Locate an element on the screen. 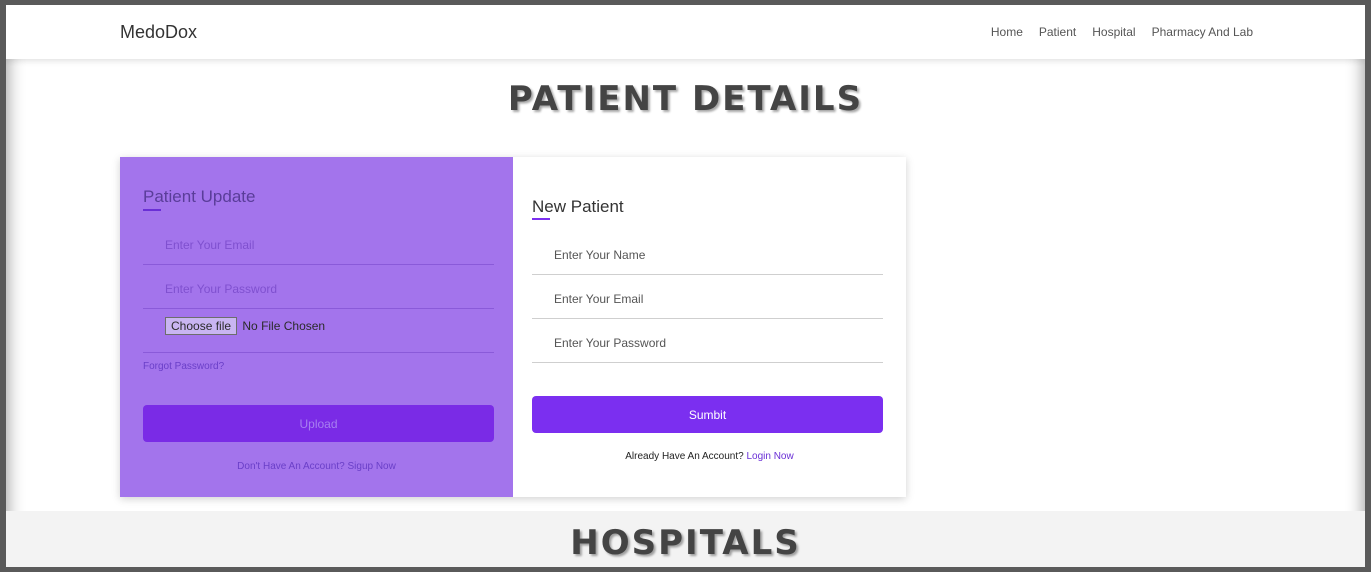 The image size is (1371, 572). signup-prompt-text: Don't Have An Account? is located at coordinates (291, 466).